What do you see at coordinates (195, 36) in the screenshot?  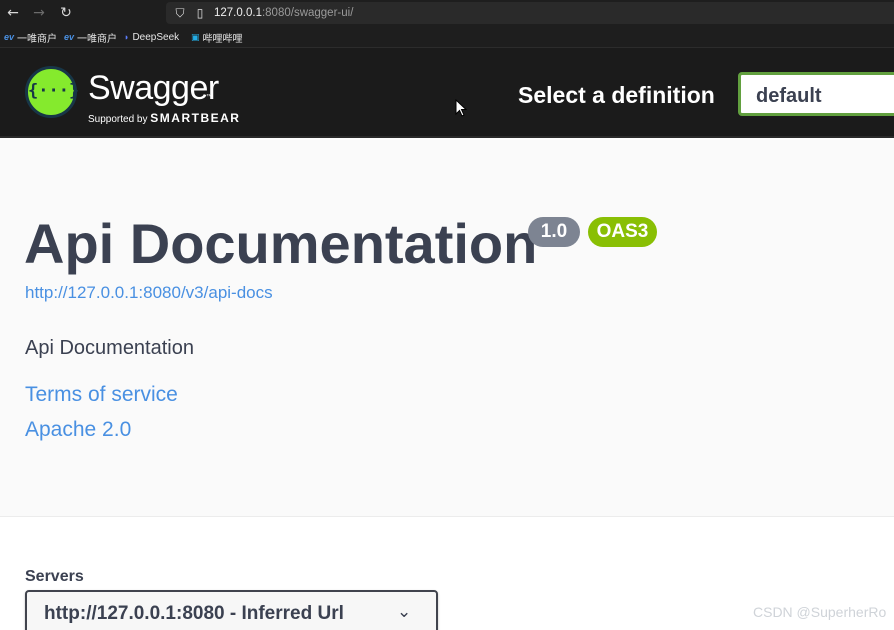 I see `bilibili-tv-icon: ▣` at bounding box center [195, 36].